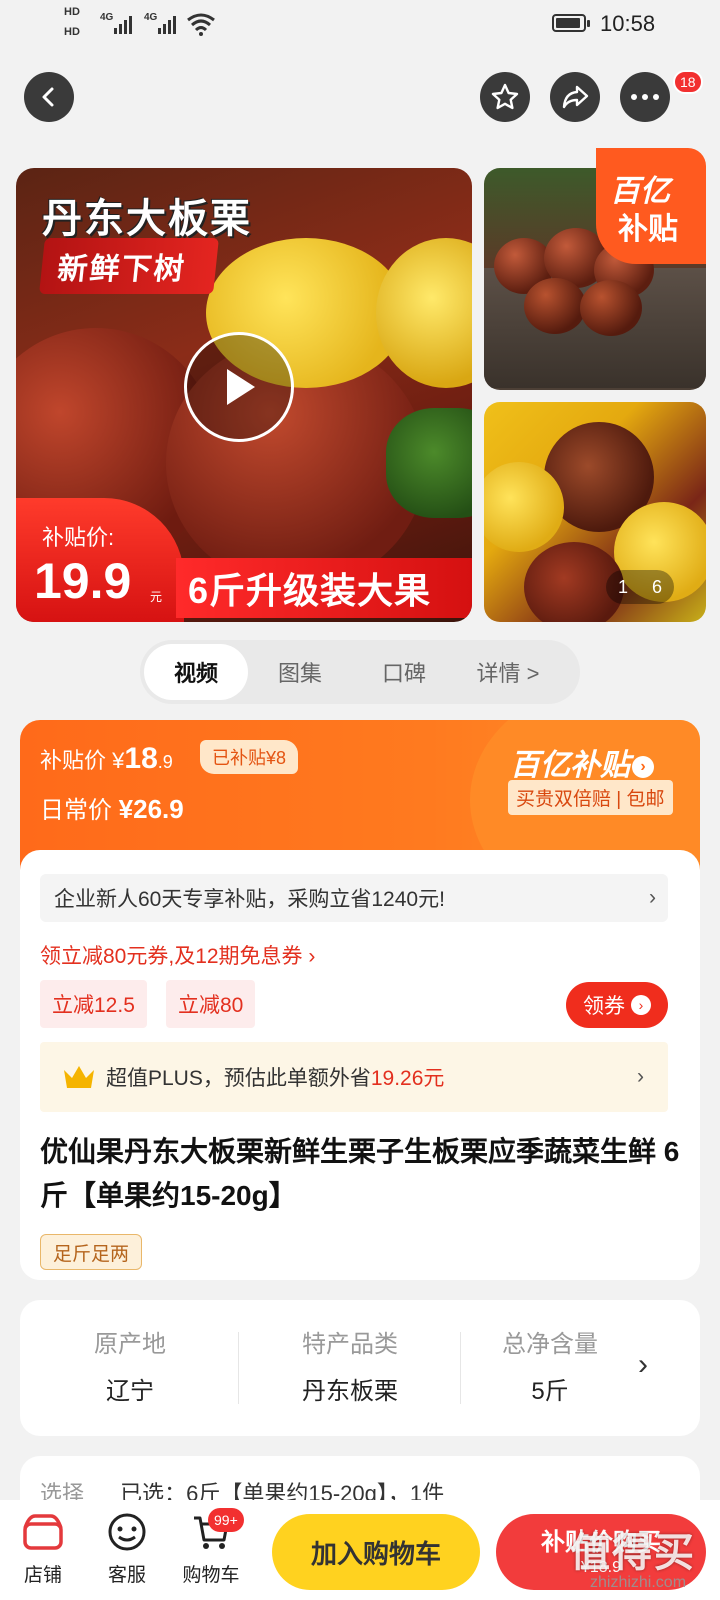 This screenshot has height=1600, width=720. What do you see at coordinates (550, 1344) in the screenshot?
I see `spec-key: 总净含量` at bounding box center [550, 1344].